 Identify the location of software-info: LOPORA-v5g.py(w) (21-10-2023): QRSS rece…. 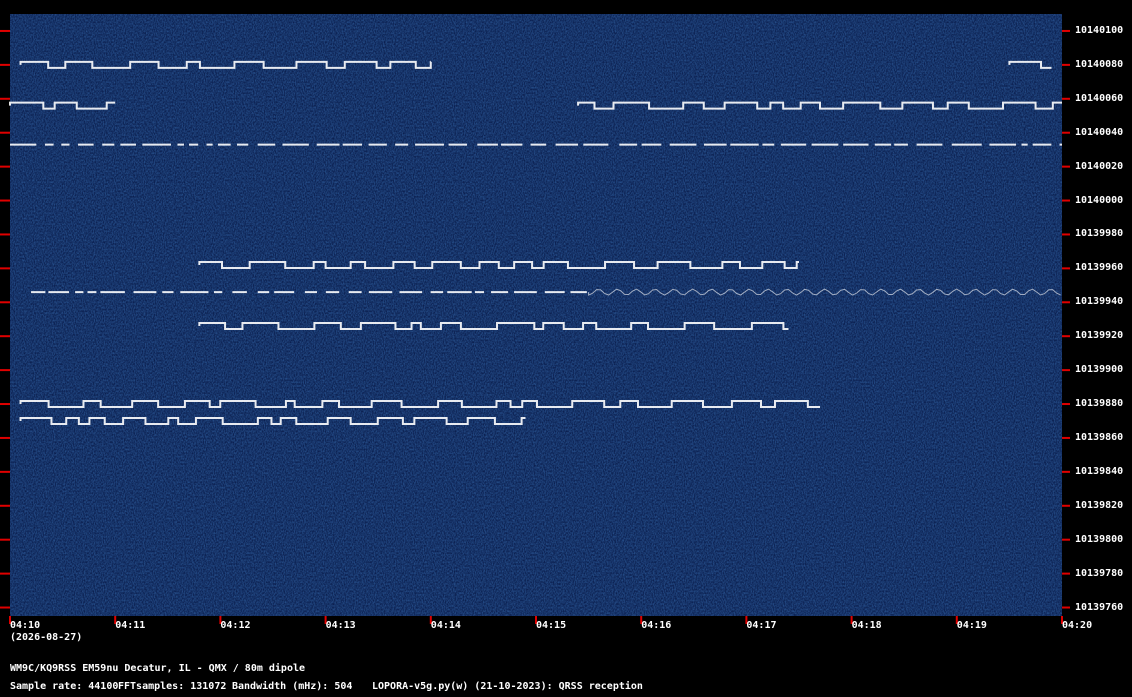
(507, 686).